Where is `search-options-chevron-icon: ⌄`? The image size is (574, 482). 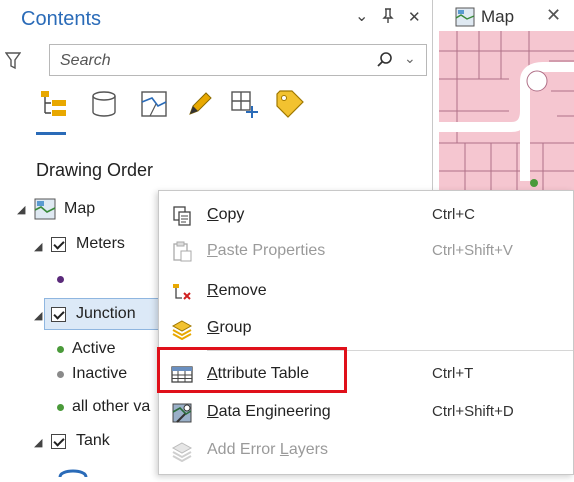
search-options-chevron-icon: ⌄ is located at coordinates (410, 58).